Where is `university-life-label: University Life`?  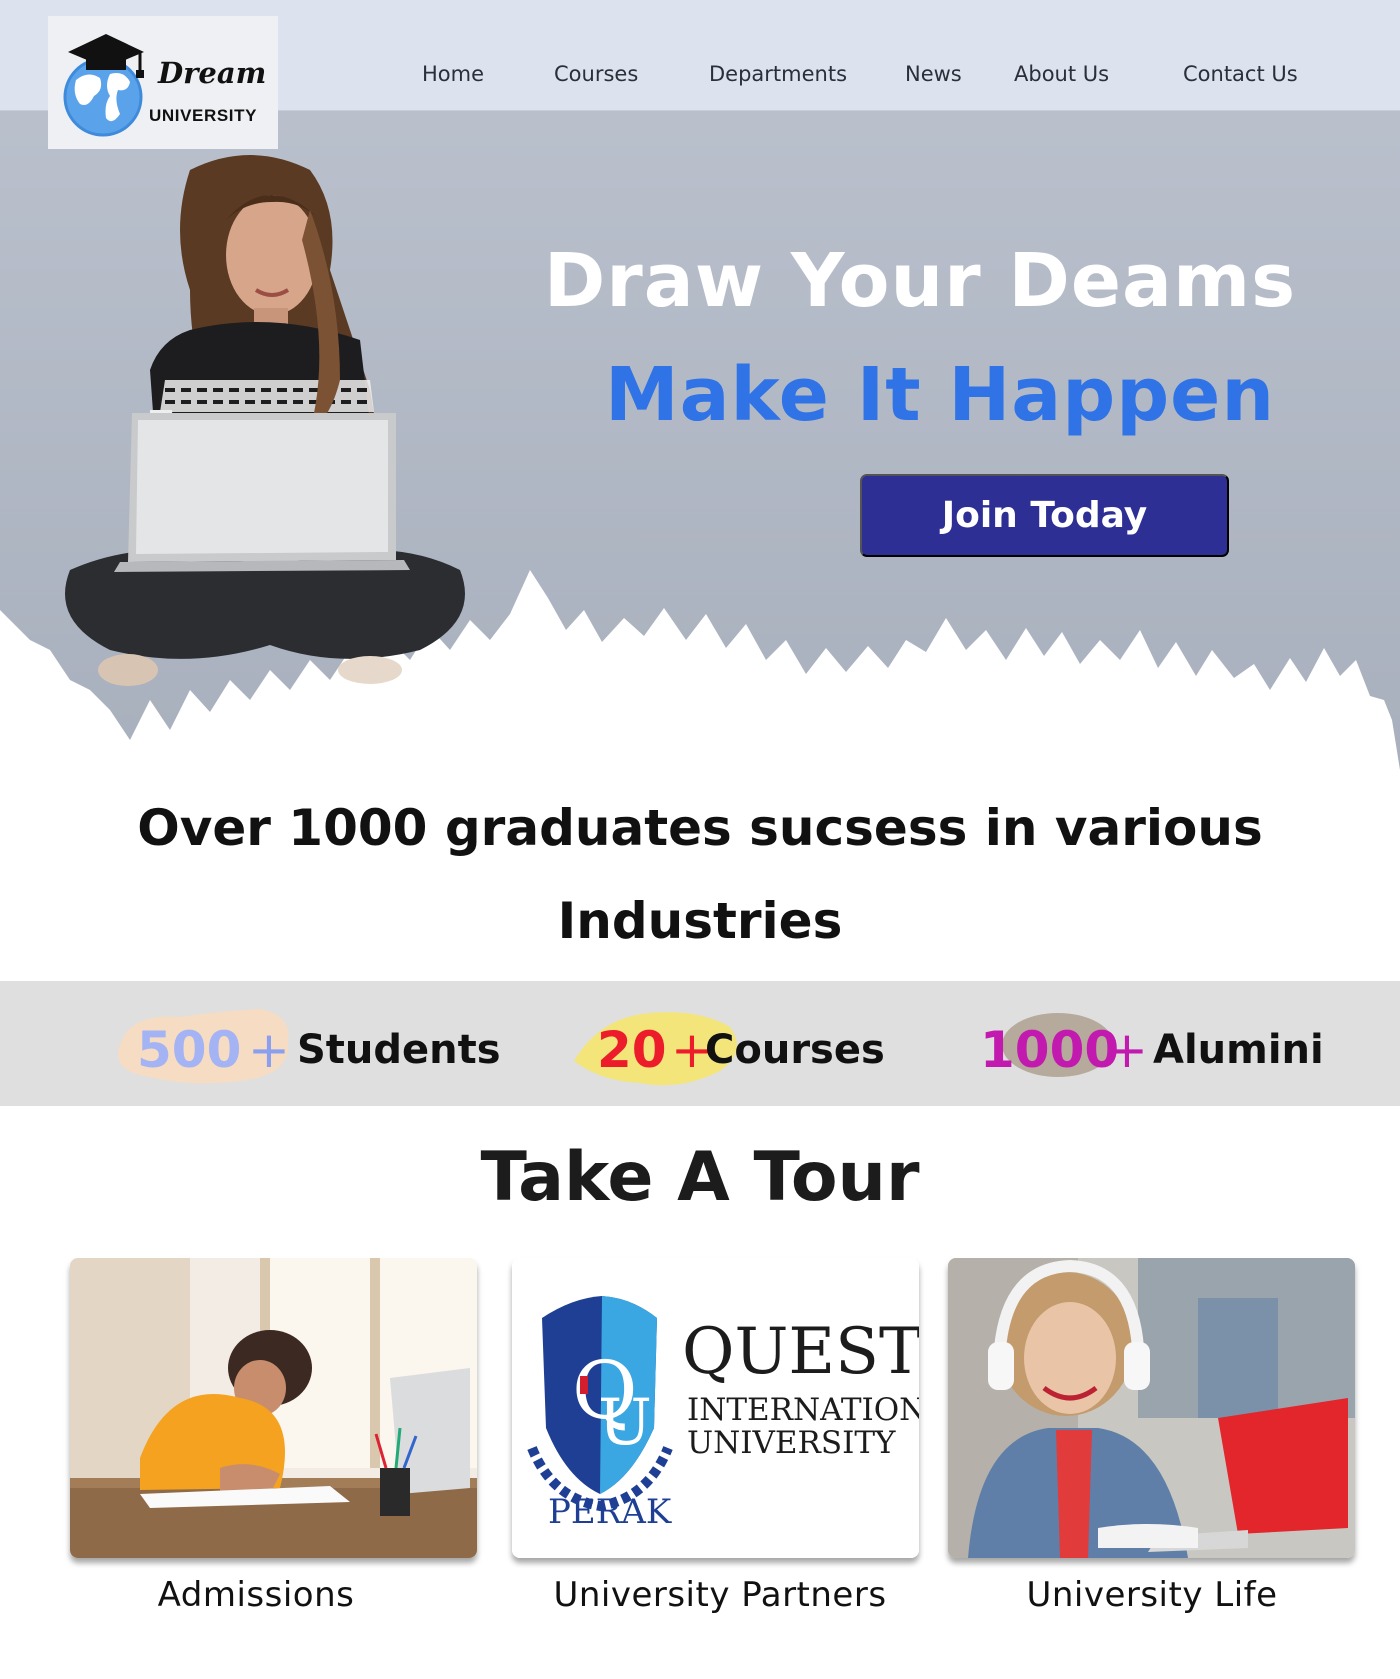
university-life-label: University Life is located at coordinates (1152, 1595).